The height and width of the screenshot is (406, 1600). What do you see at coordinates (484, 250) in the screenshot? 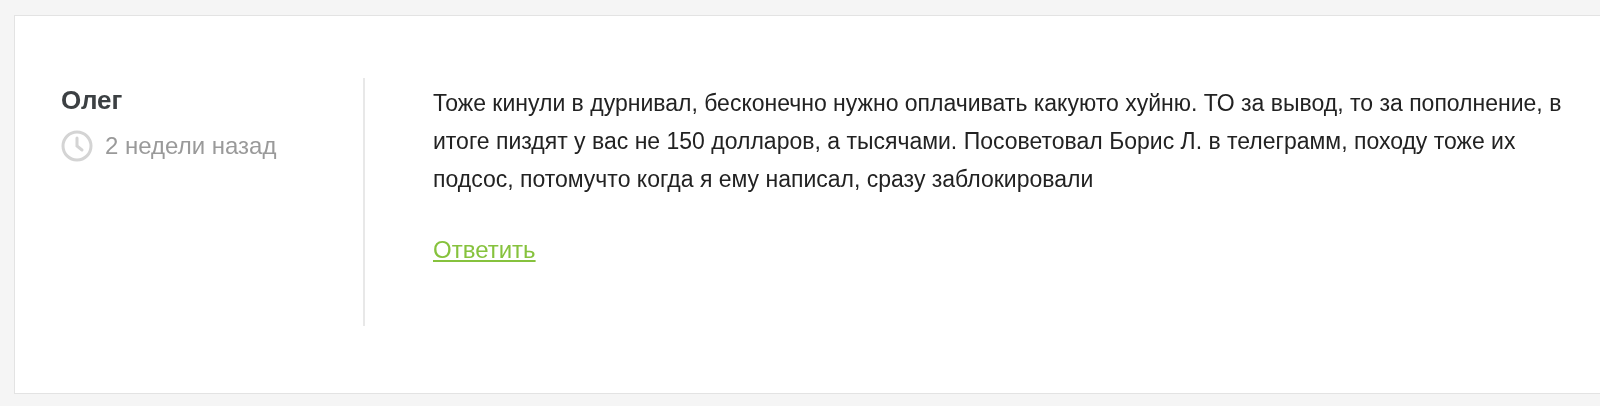
I see `reply-link: Ответить` at bounding box center [484, 250].